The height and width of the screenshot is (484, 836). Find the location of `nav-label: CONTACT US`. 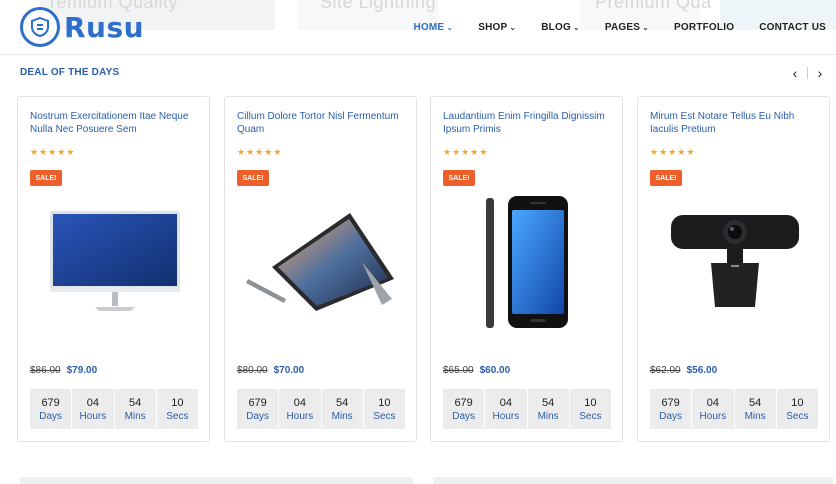

nav-label: CONTACT US is located at coordinates (792, 27).